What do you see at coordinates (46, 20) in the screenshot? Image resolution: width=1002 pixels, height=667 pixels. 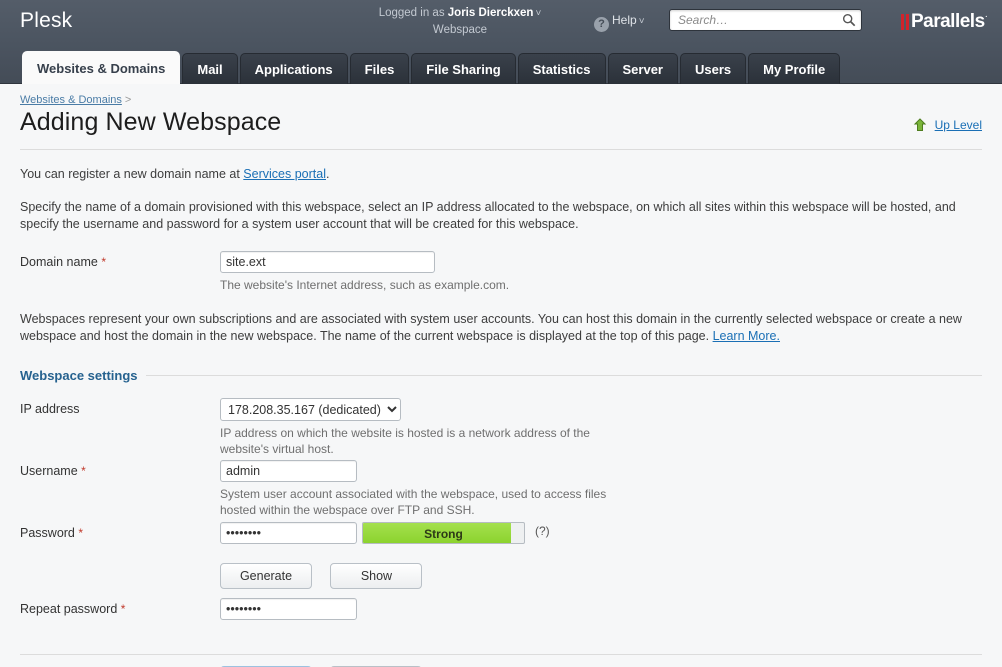 I see `plesk-logo: Plesk` at bounding box center [46, 20].